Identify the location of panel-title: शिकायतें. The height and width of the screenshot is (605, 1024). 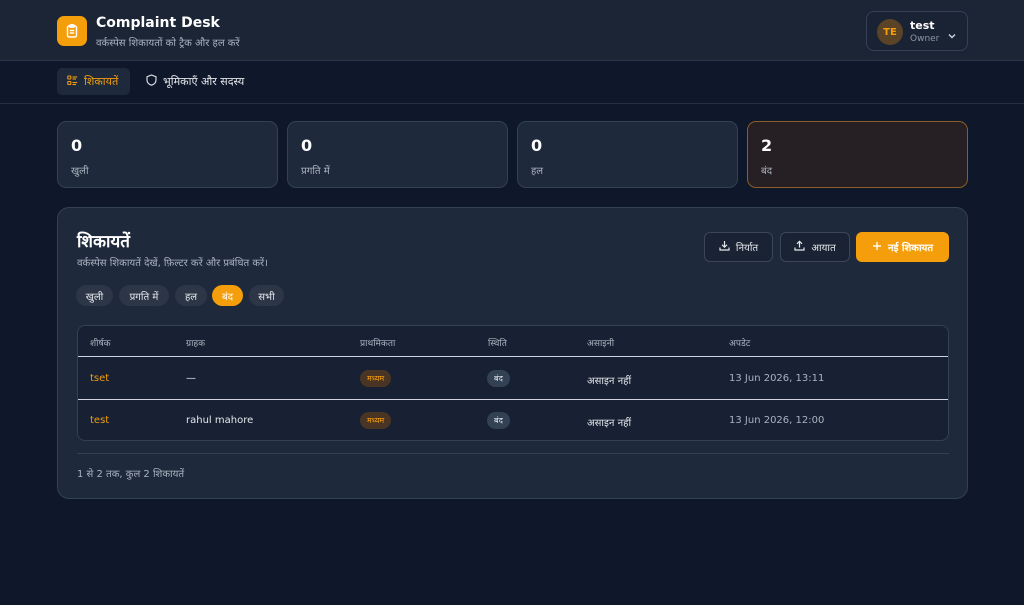
(103, 242).